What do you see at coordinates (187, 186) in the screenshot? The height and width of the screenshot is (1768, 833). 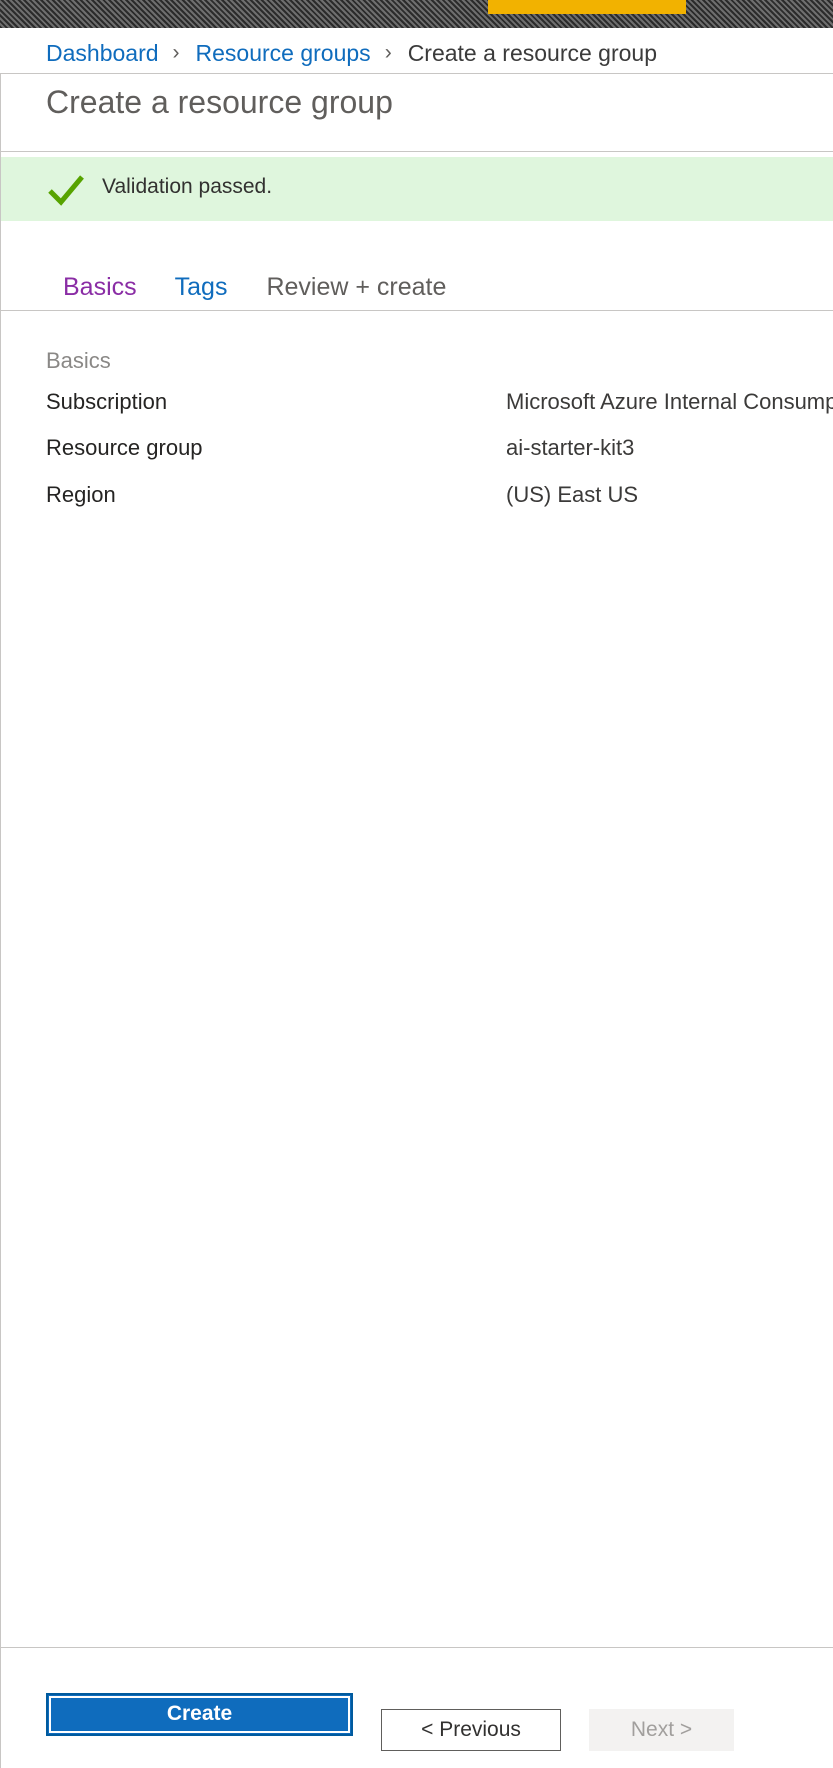 I see `validation-message: Validation passed.` at bounding box center [187, 186].